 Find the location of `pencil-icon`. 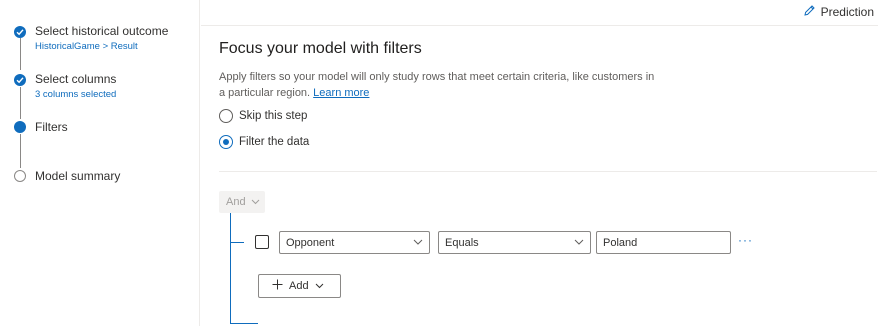

pencil-icon is located at coordinates (809, 12).